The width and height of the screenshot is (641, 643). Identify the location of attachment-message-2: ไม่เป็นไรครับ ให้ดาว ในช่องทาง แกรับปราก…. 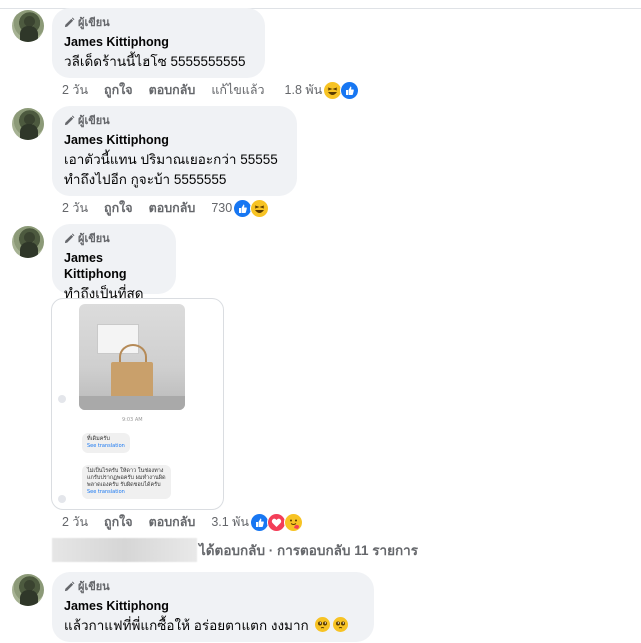
(126, 482).